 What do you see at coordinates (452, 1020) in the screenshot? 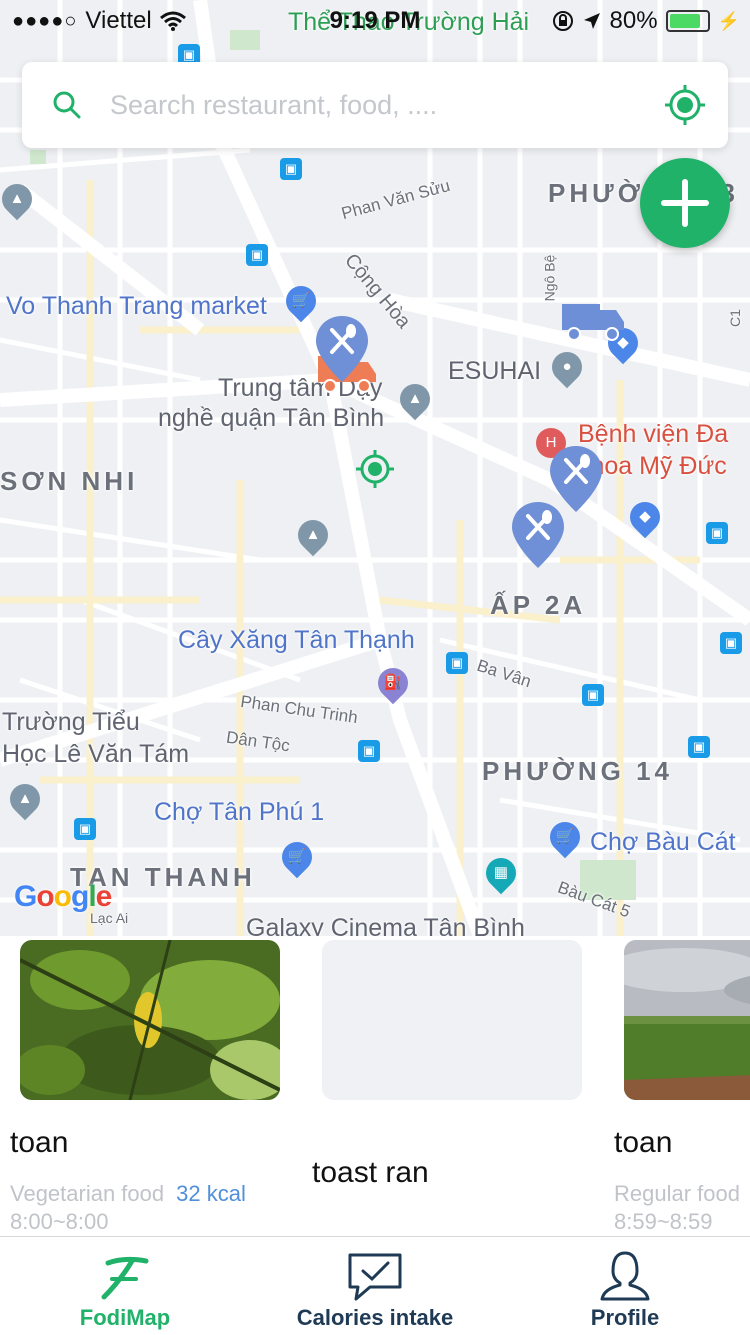
I see `restaurant-photo-placeholder` at bounding box center [452, 1020].